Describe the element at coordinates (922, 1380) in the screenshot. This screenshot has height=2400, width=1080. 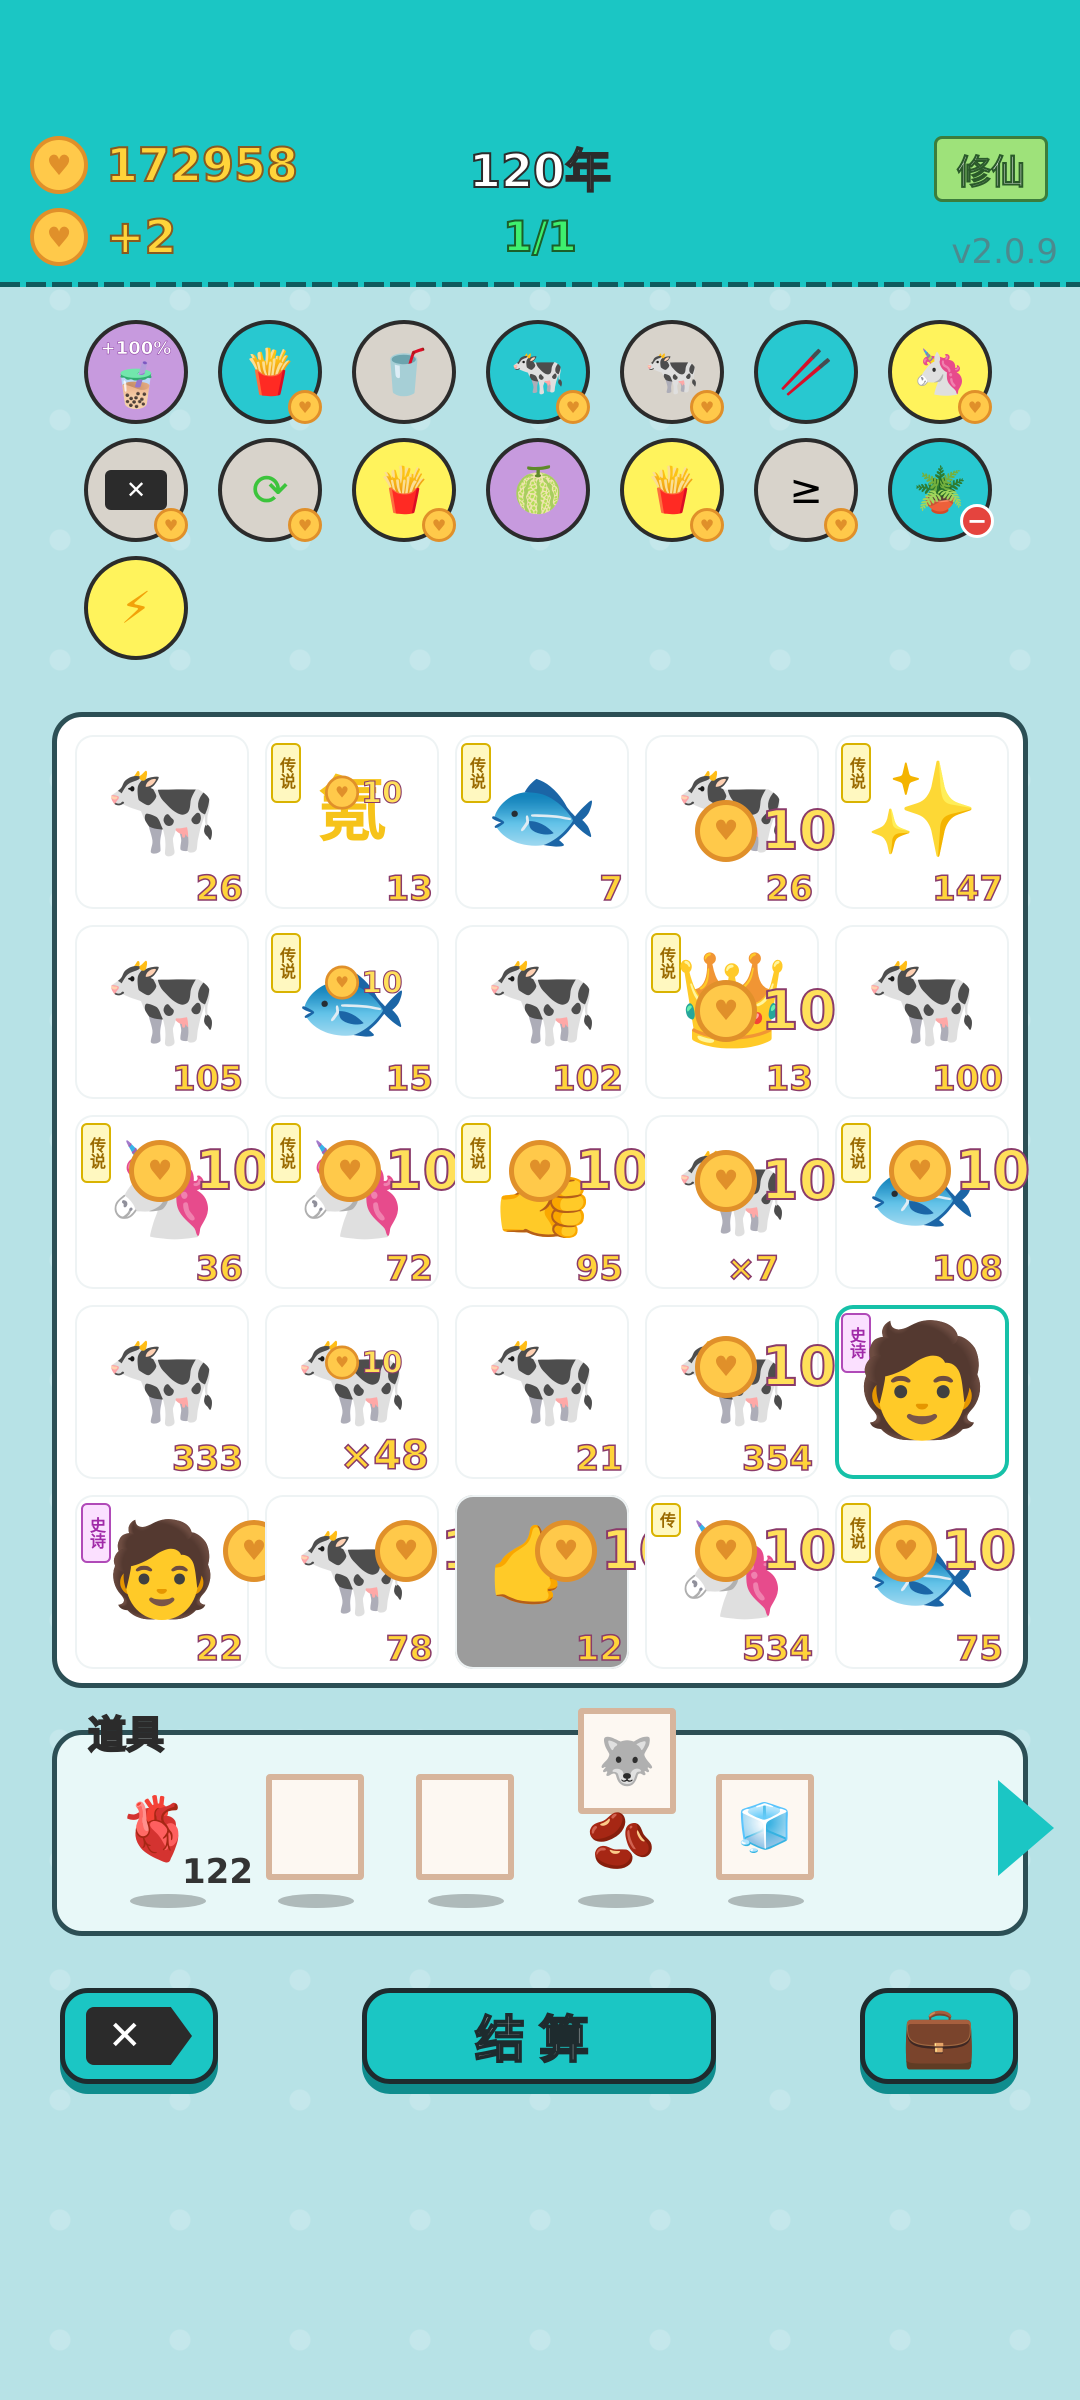
I see `red-hat-boy-icon: 🧑` at that location.